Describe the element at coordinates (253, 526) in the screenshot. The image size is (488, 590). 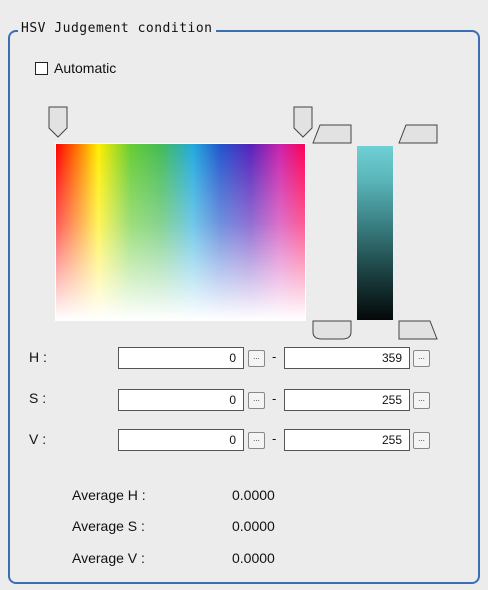
I see `average-s-value: 0.0000` at that location.